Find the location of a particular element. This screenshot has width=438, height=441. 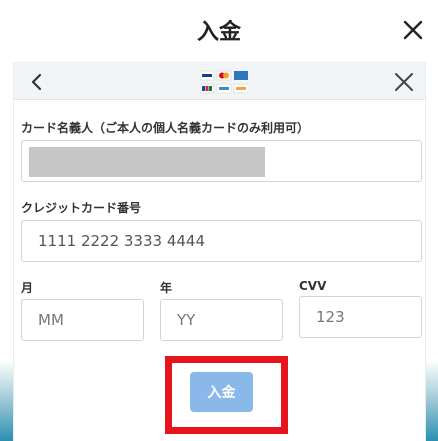

month-input: MM is located at coordinates (82, 320).